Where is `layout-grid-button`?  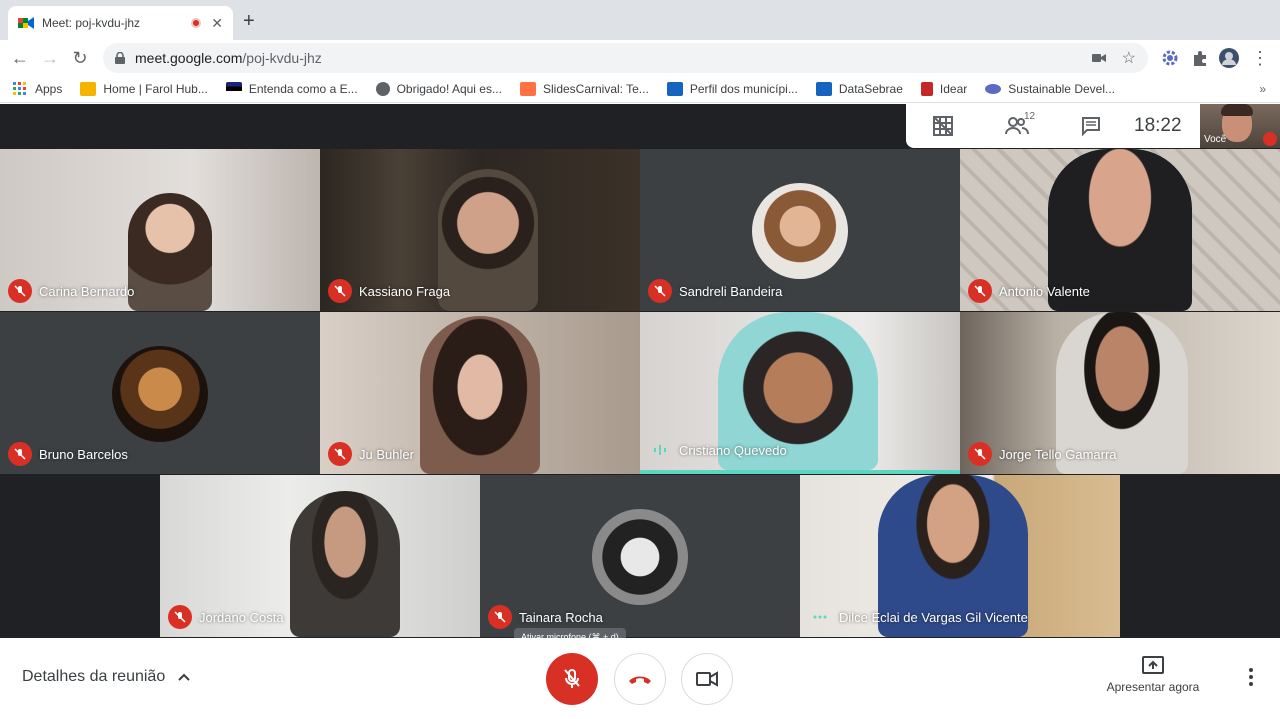 layout-grid-button is located at coordinates (943, 126).